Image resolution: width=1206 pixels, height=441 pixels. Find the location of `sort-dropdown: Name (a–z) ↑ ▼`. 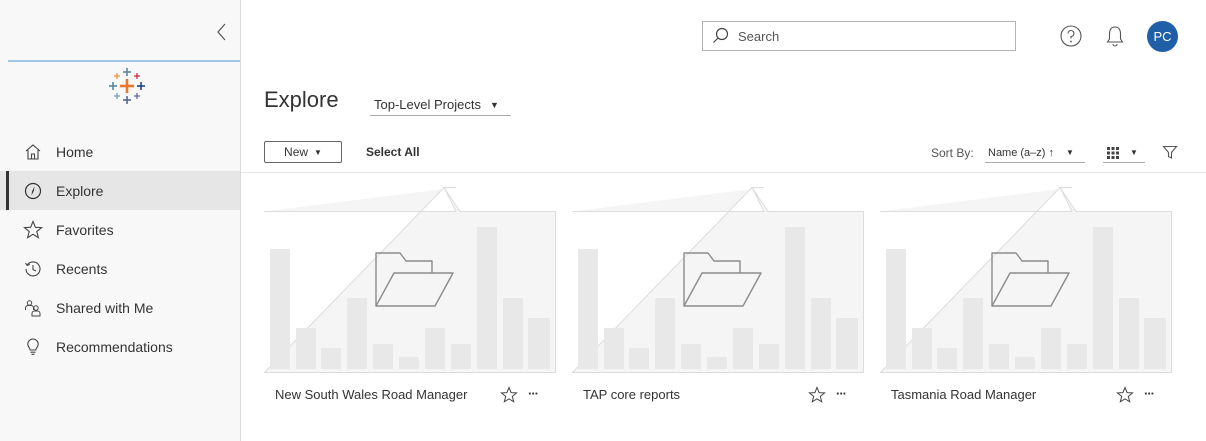

sort-dropdown: Name (a–z) ↑ ▼ is located at coordinates (1035, 153).